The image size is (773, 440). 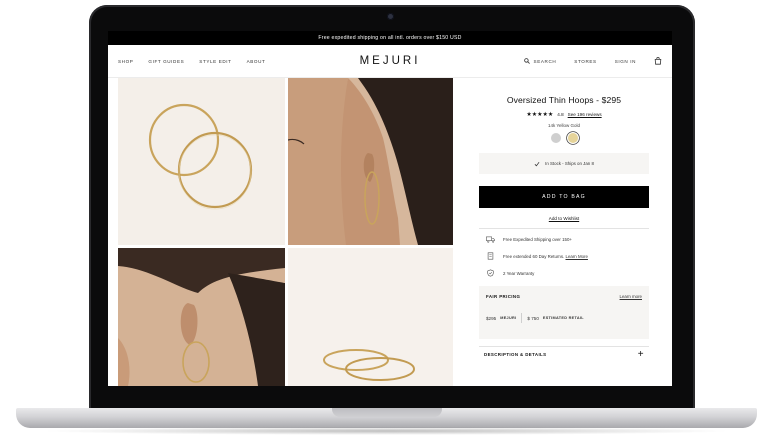 What do you see at coordinates (490, 256) in the screenshot?
I see `receipt-icon` at bounding box center [490, 256].